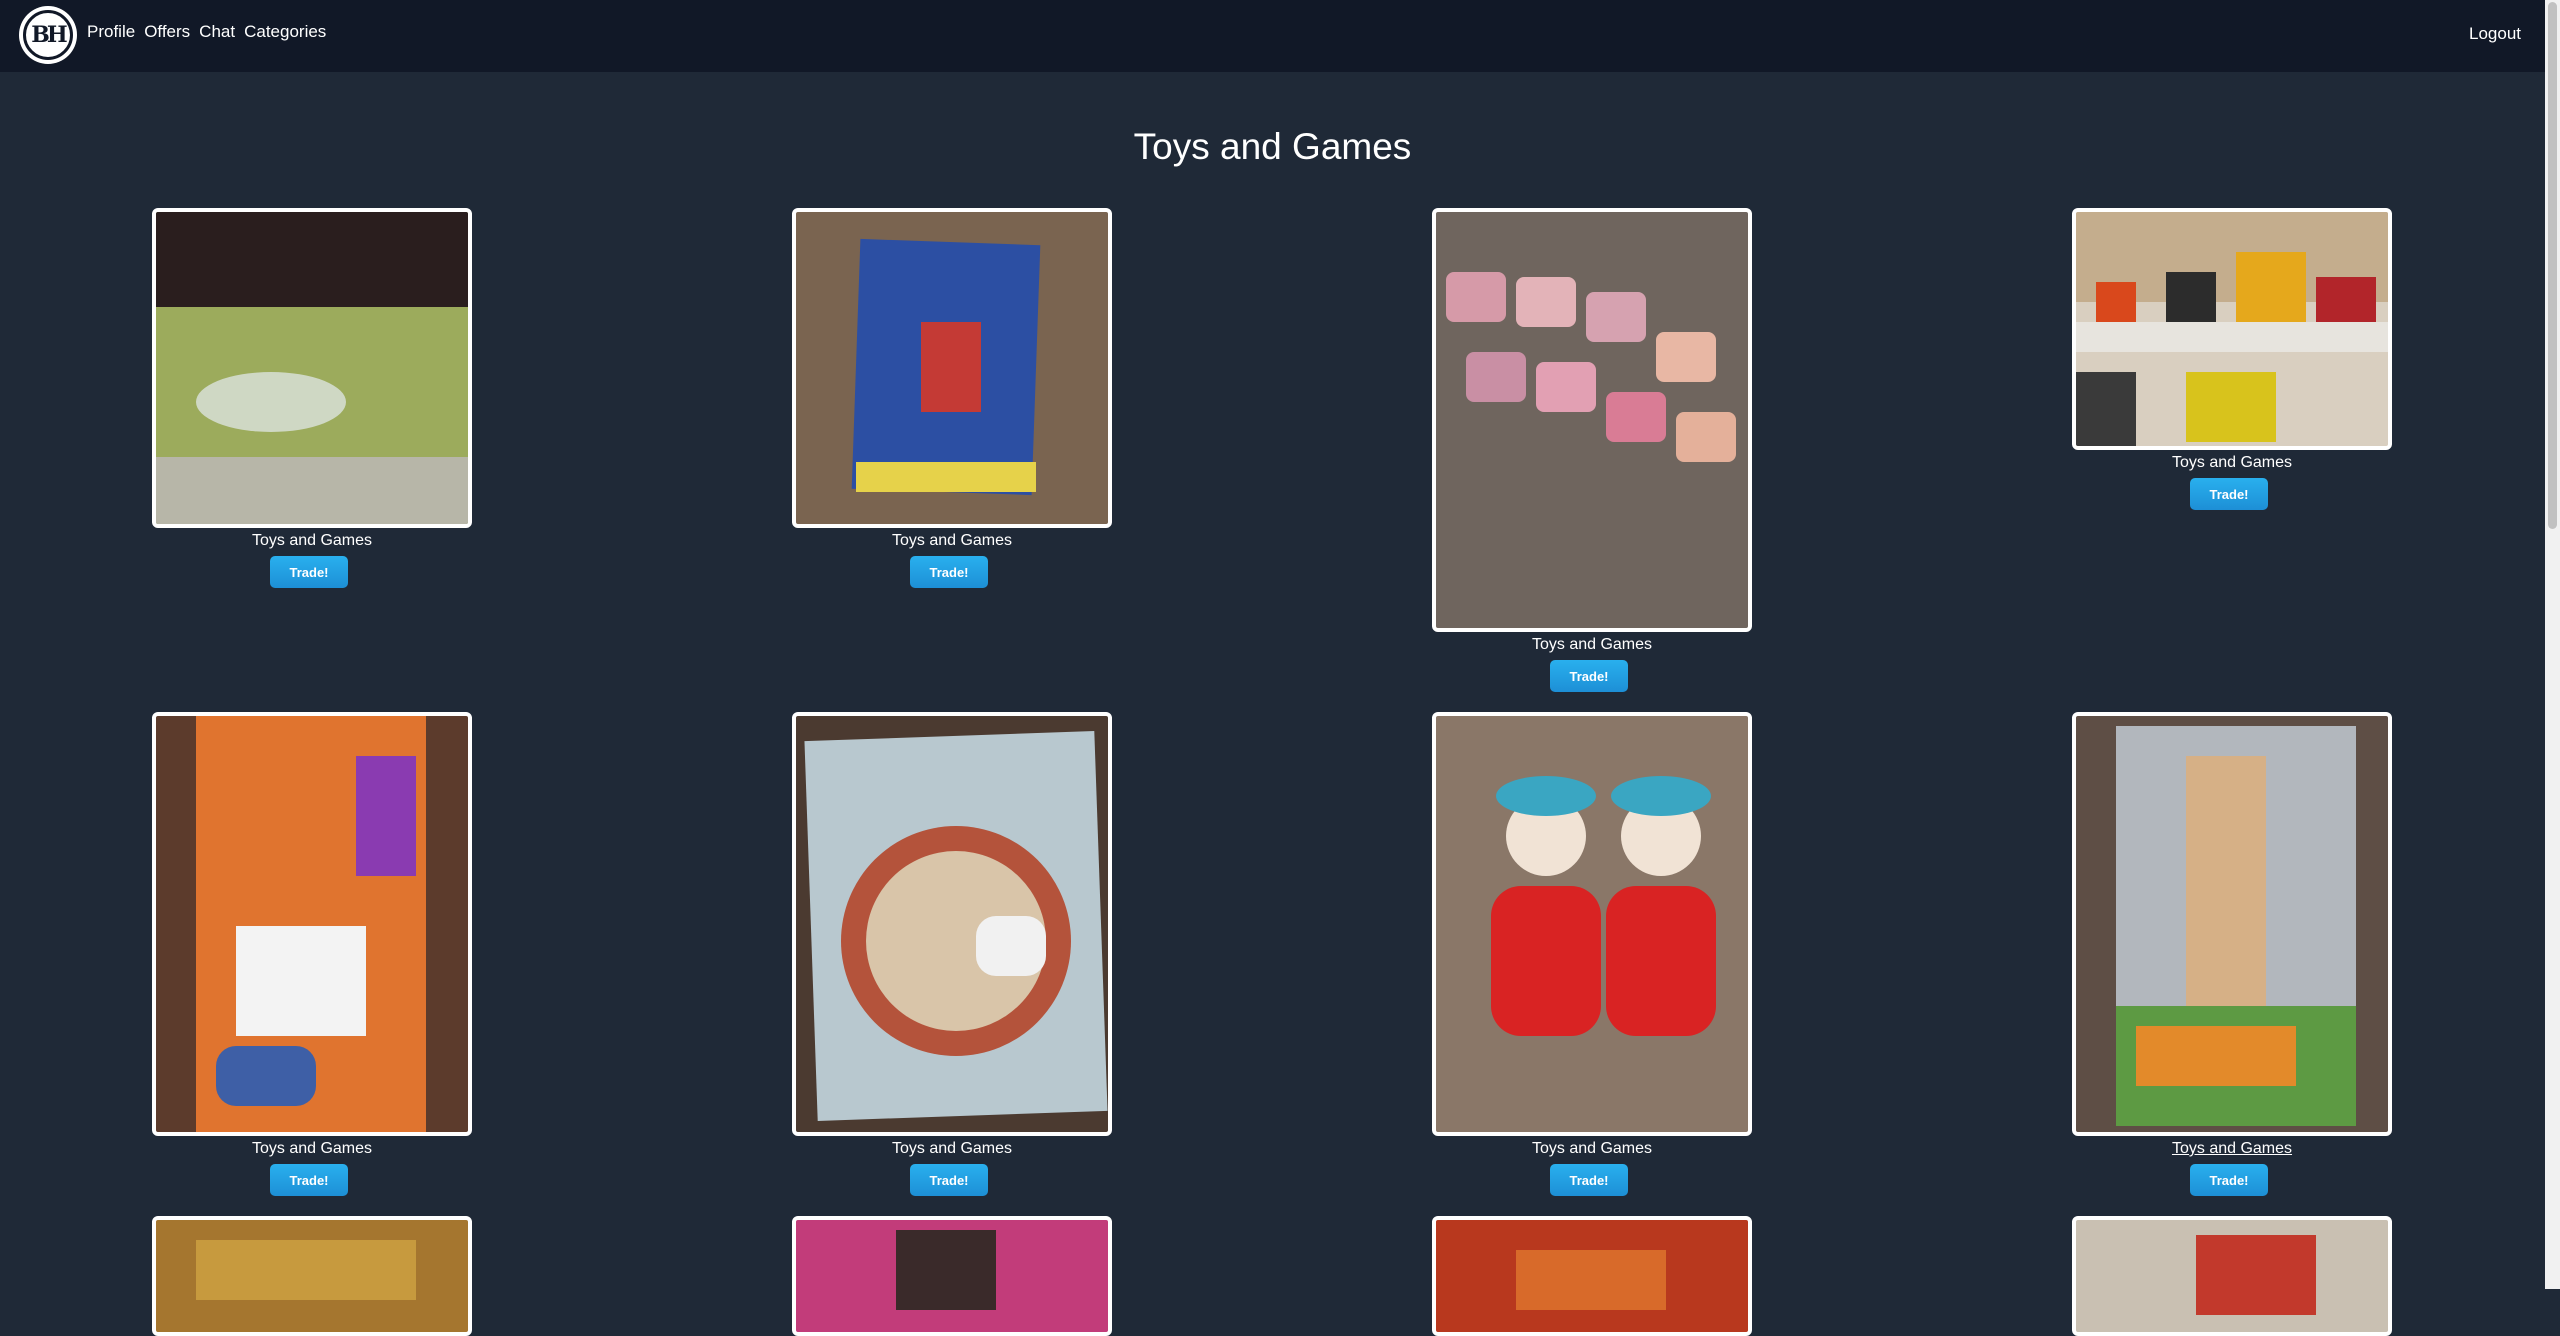  I want to click on scrollbar-thumb, so click(2552, 265).